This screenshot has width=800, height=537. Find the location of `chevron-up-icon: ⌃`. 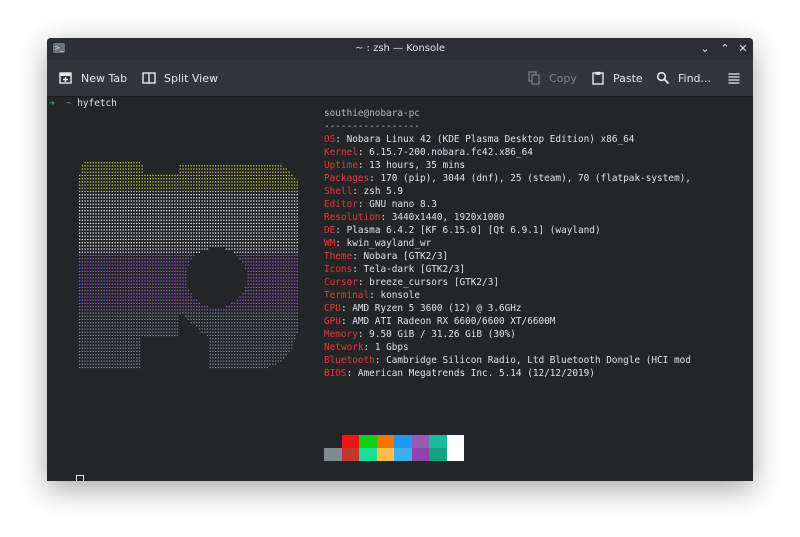

chevron-up-icon: ⌃ is located at coordinates (725, 49).